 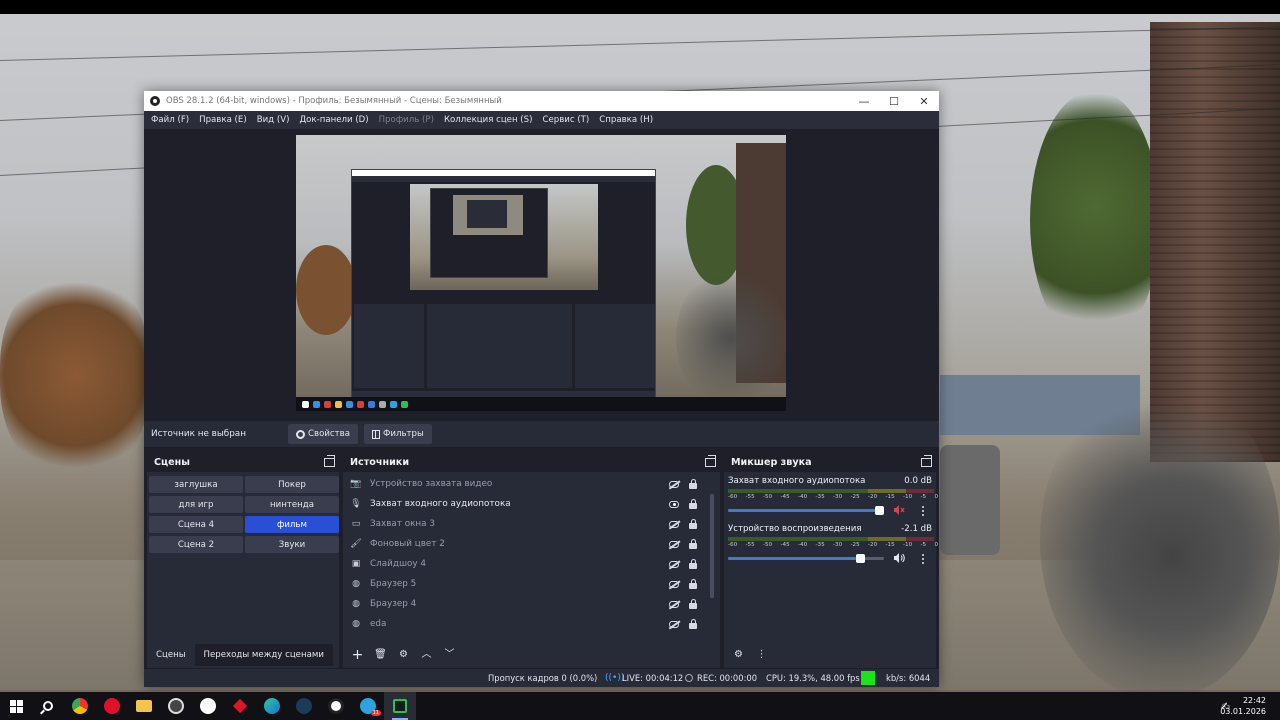 What do you see at coordinates (531, 584) in the screenshot?
I see `source-item: ◍ Браузер 5` at bounding box center [531, 584].